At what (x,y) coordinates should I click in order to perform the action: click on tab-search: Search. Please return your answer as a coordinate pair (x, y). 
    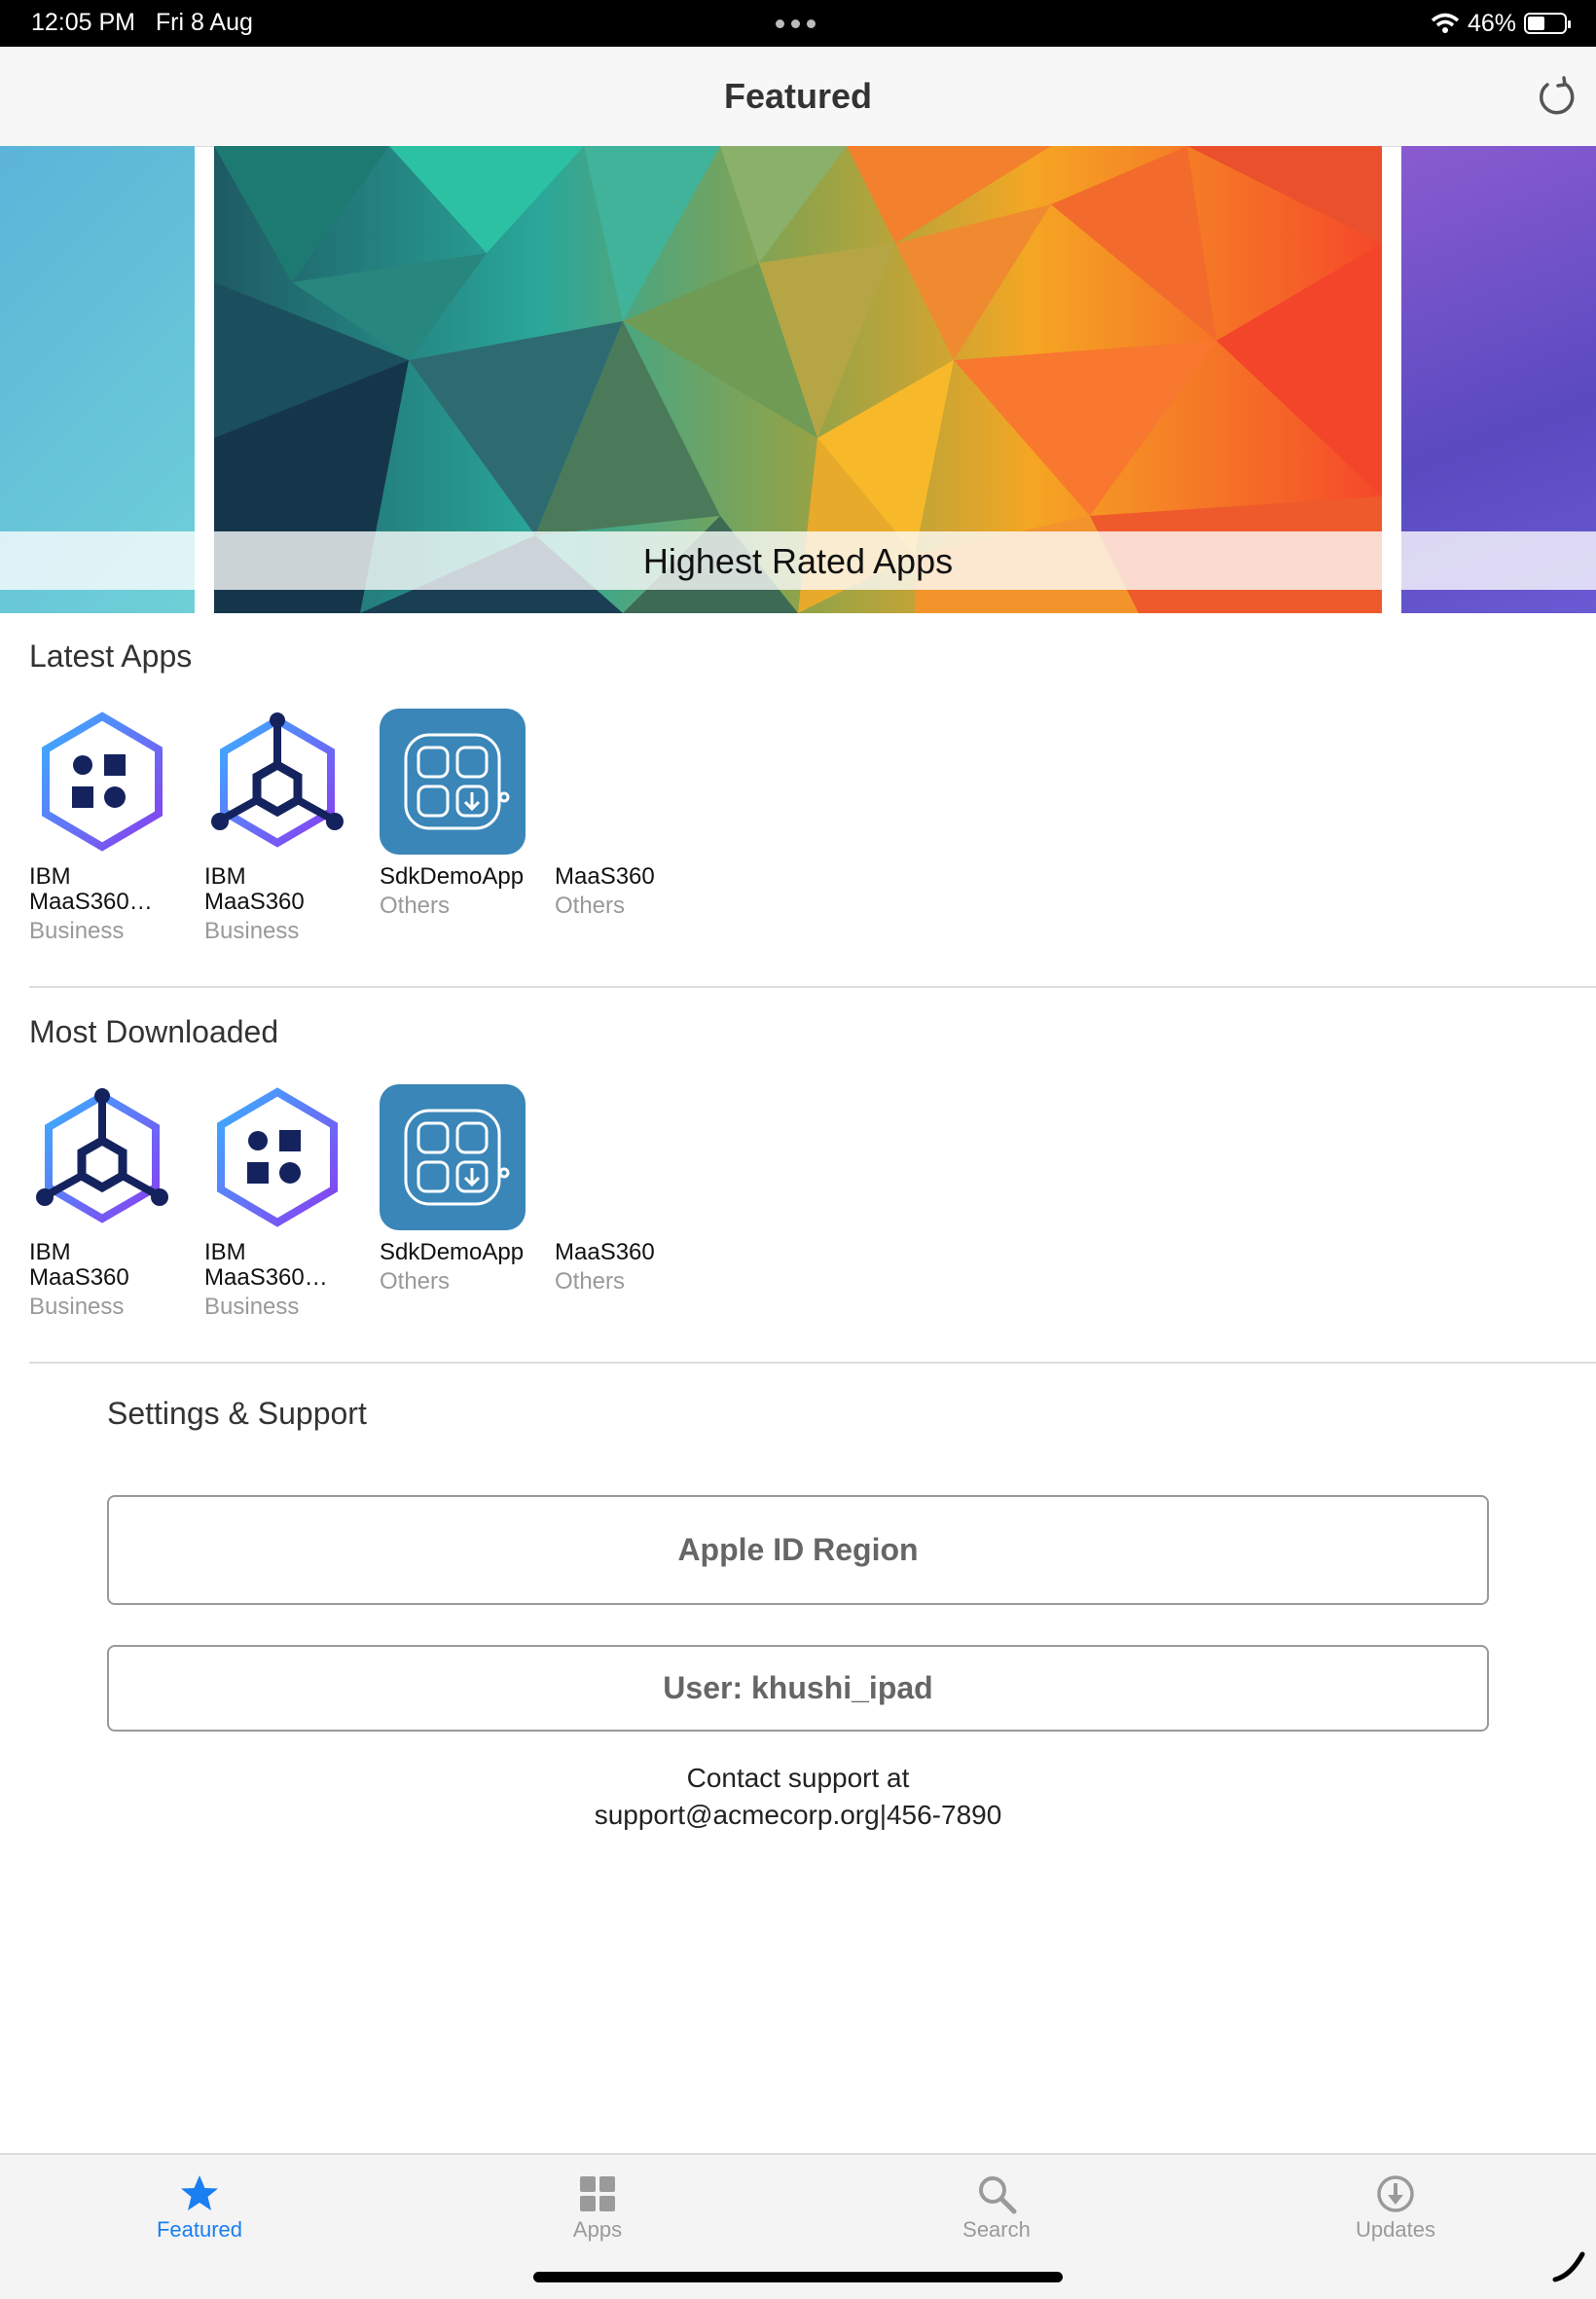
    Looking at the image, I should click on (996, 2207).